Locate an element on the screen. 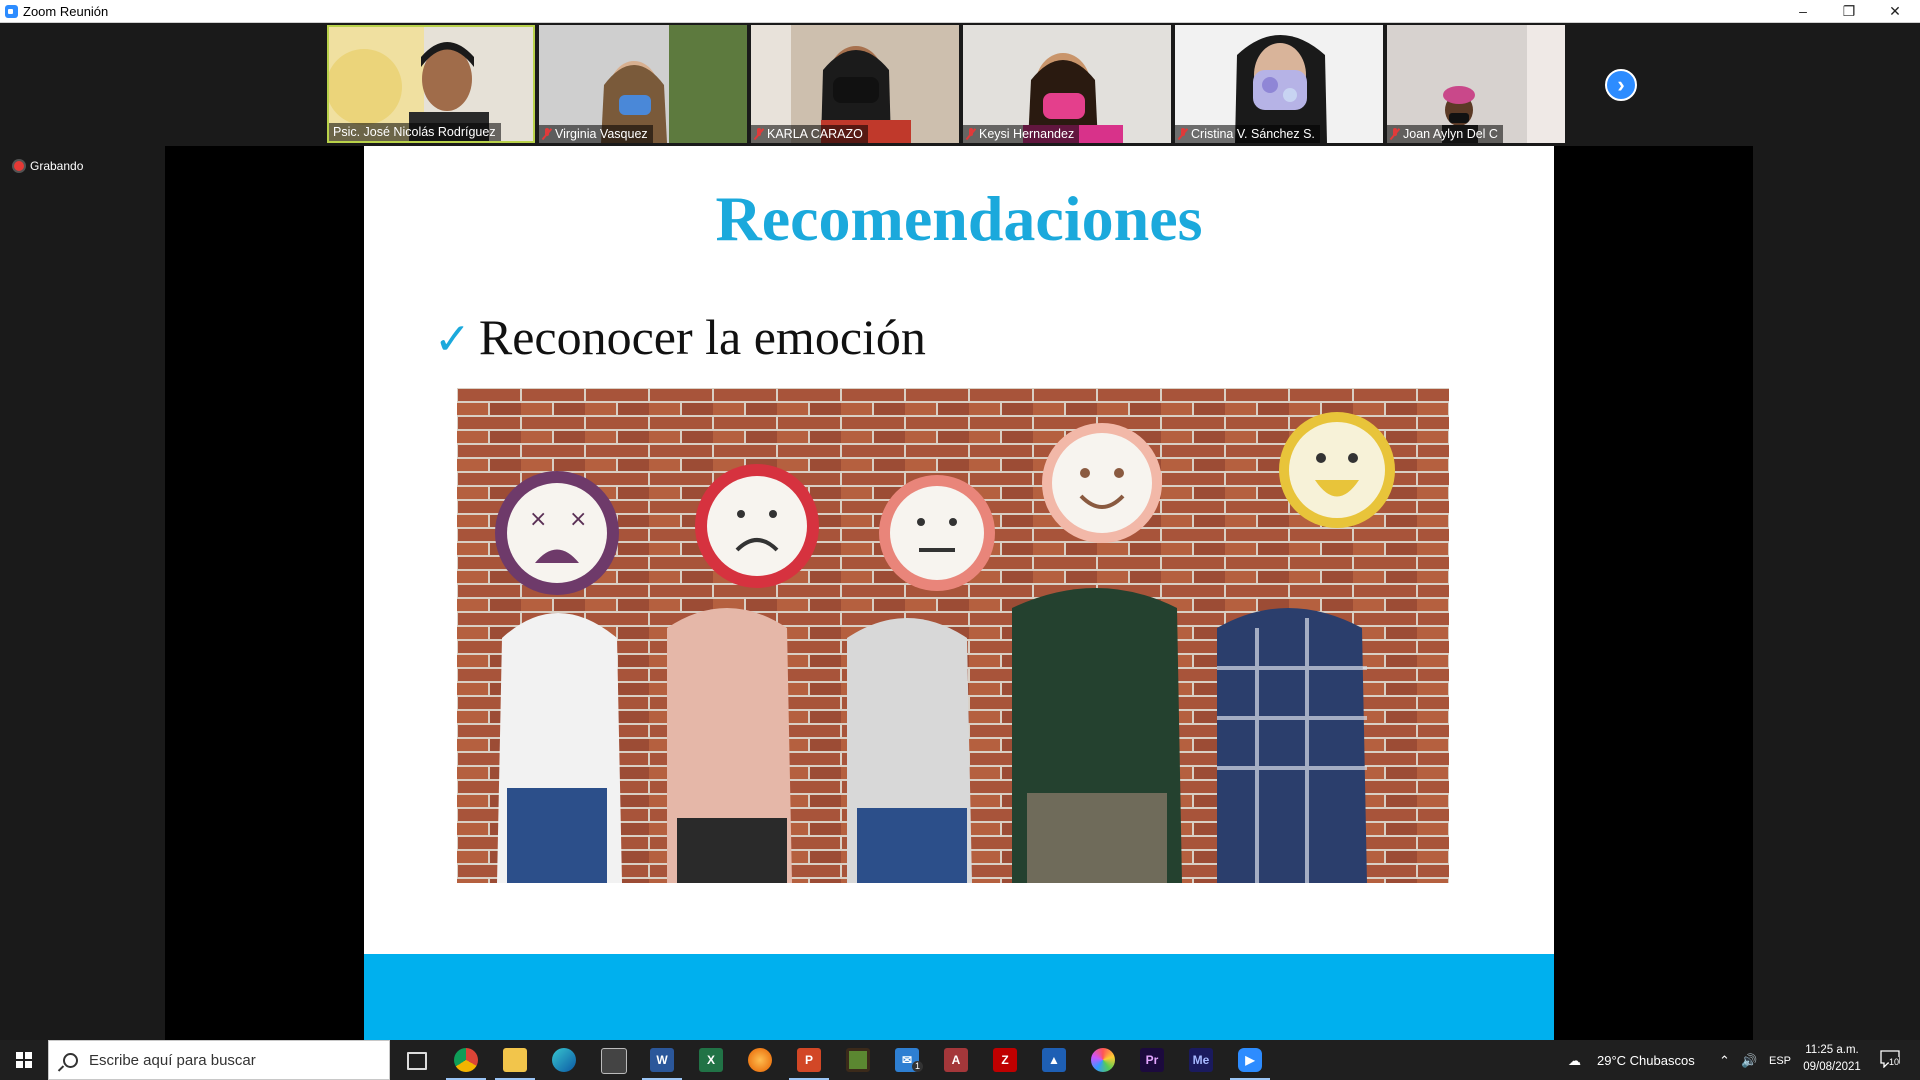  start-button is located at coordinates (24, 1060).